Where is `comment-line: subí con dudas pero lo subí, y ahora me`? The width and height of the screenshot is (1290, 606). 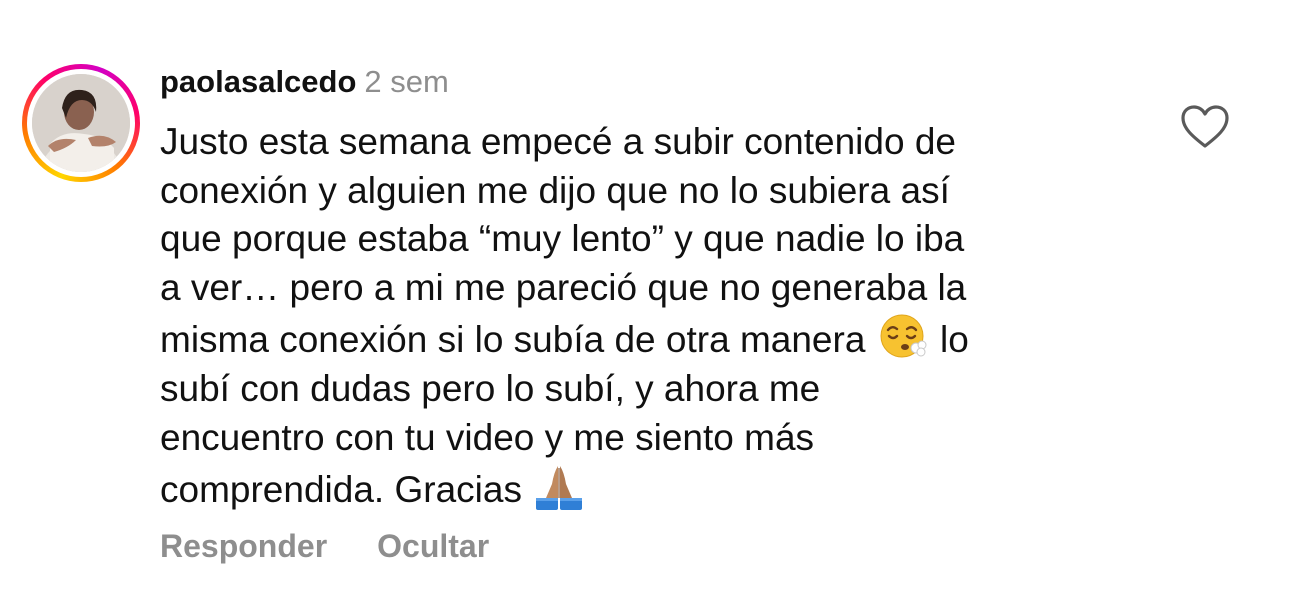 comment-line: subí con dudas pero lo subí, y ahora me is located at coordinates (490, 388).